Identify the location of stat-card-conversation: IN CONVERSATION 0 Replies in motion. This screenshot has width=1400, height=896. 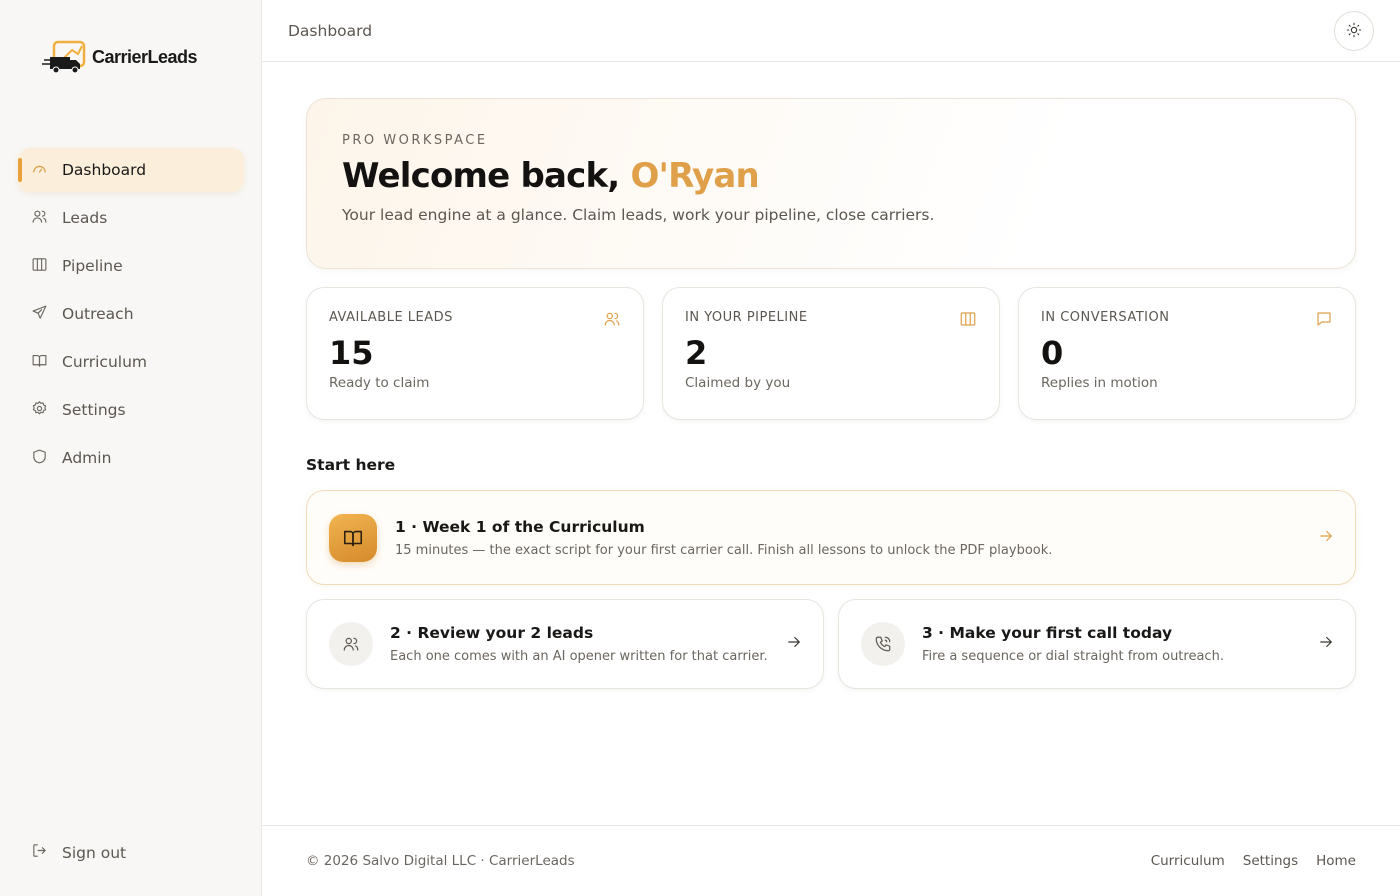
(1187, 353).